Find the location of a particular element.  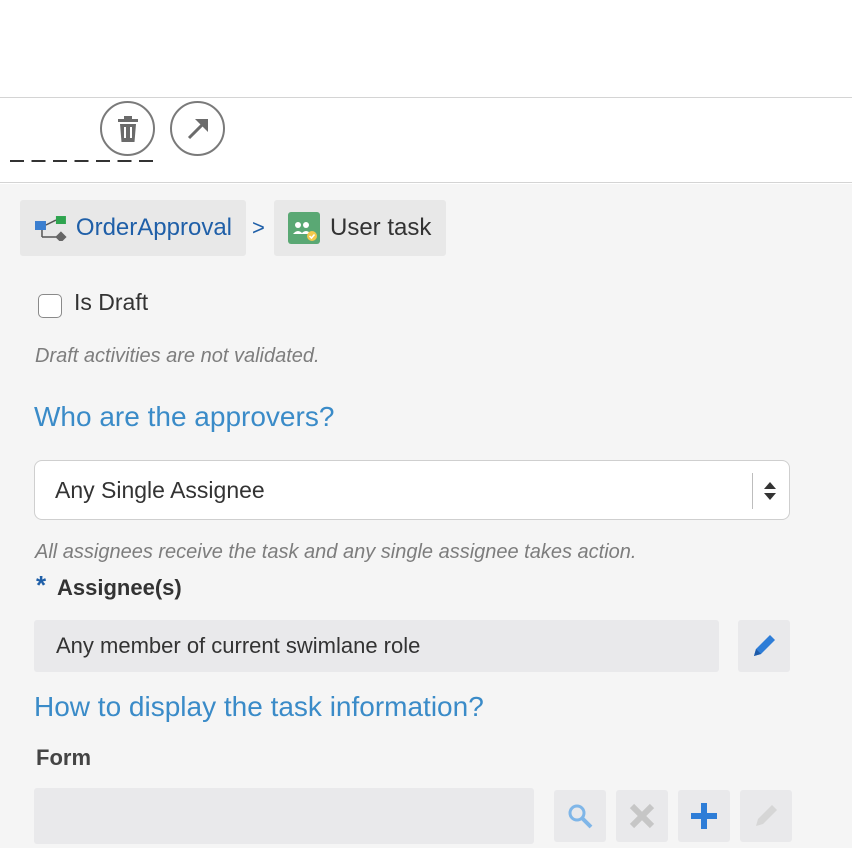

required-mark: * is located at coordinates (41, 585).